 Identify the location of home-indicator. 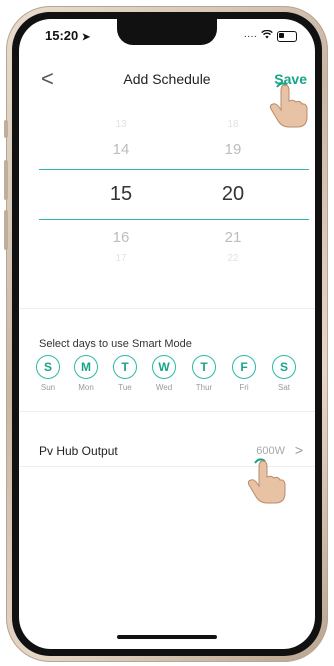
(167, 637).